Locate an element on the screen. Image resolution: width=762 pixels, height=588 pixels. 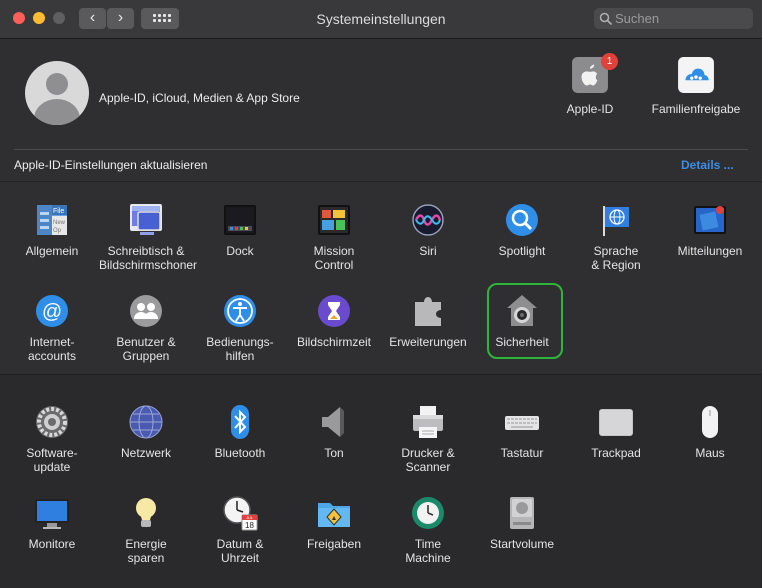
pane-label: Startvolume is located at coordinates (522, 544).